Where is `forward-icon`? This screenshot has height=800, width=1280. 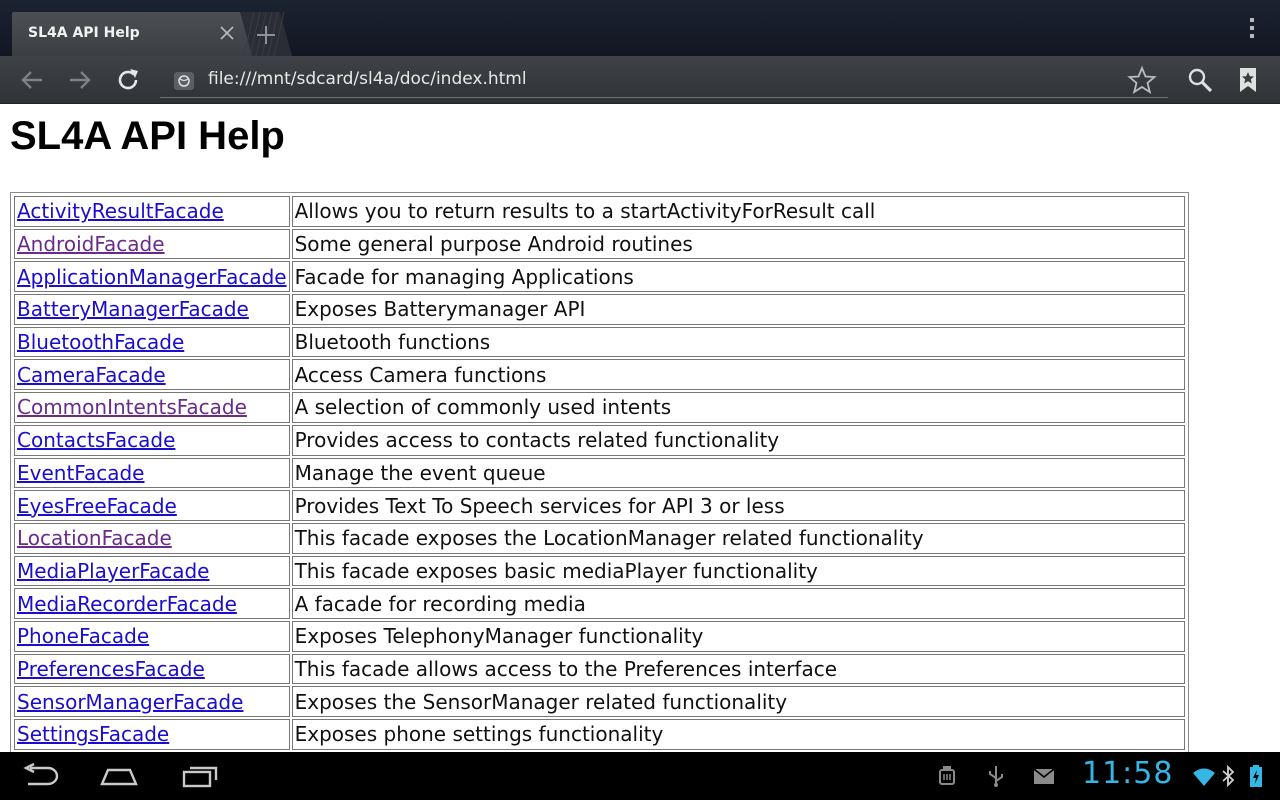
forward-icon is located at coordinates (80, 80).